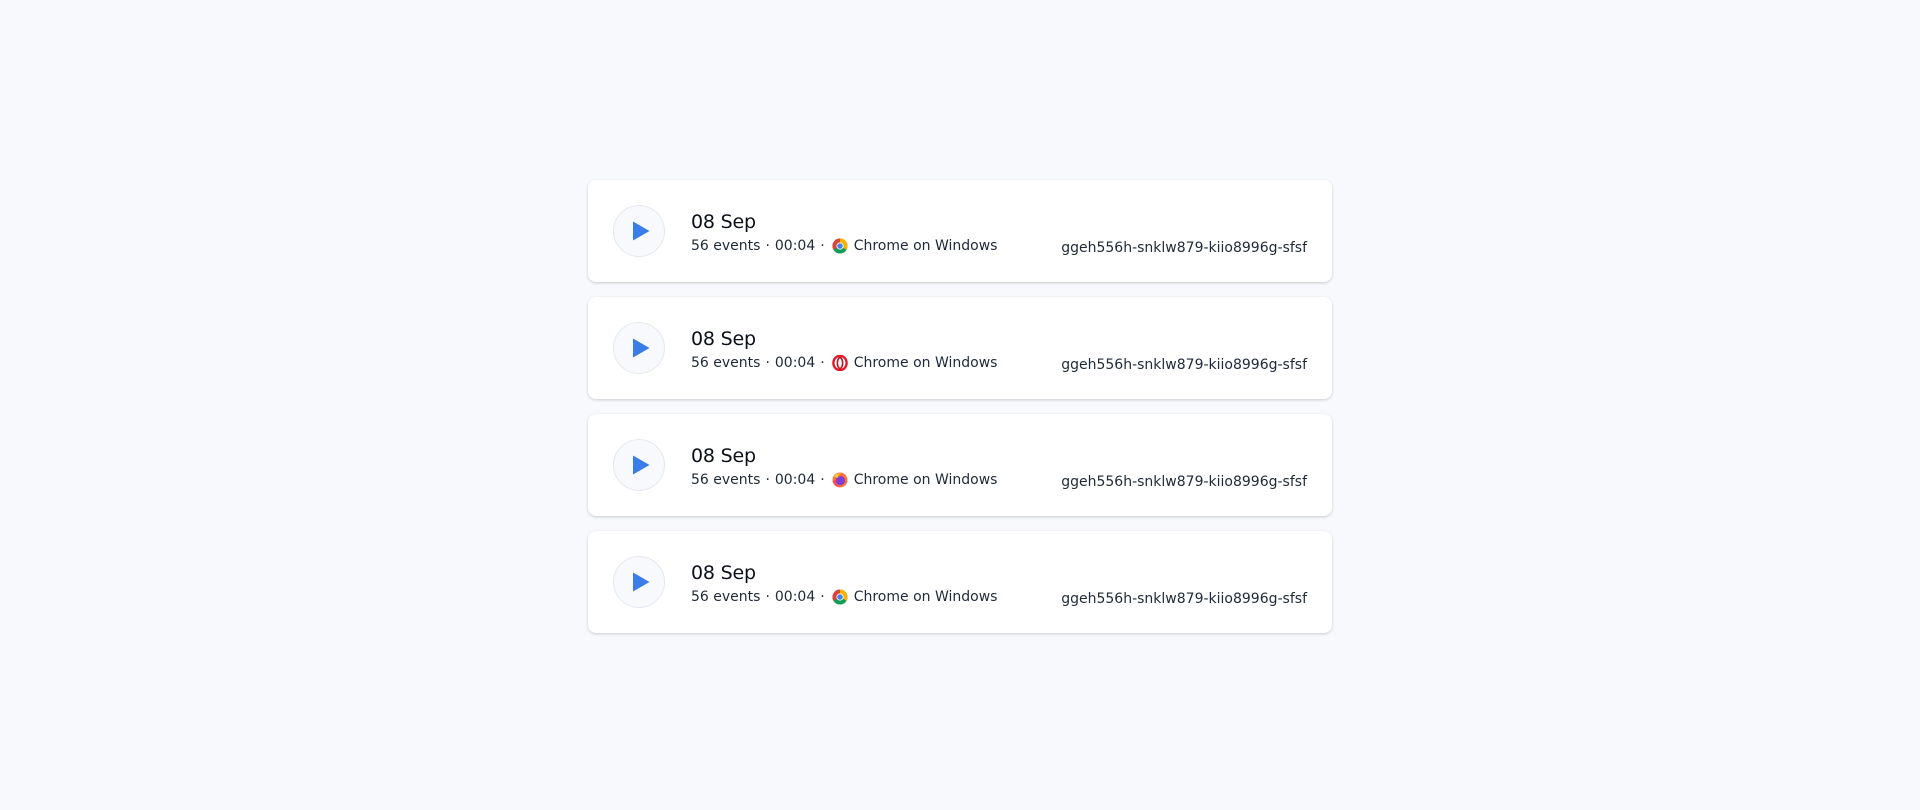 The image size is (1920, 810). Describe the element at coordinates (839, 363) in the screenshot. I see `opera-icon` at that location.